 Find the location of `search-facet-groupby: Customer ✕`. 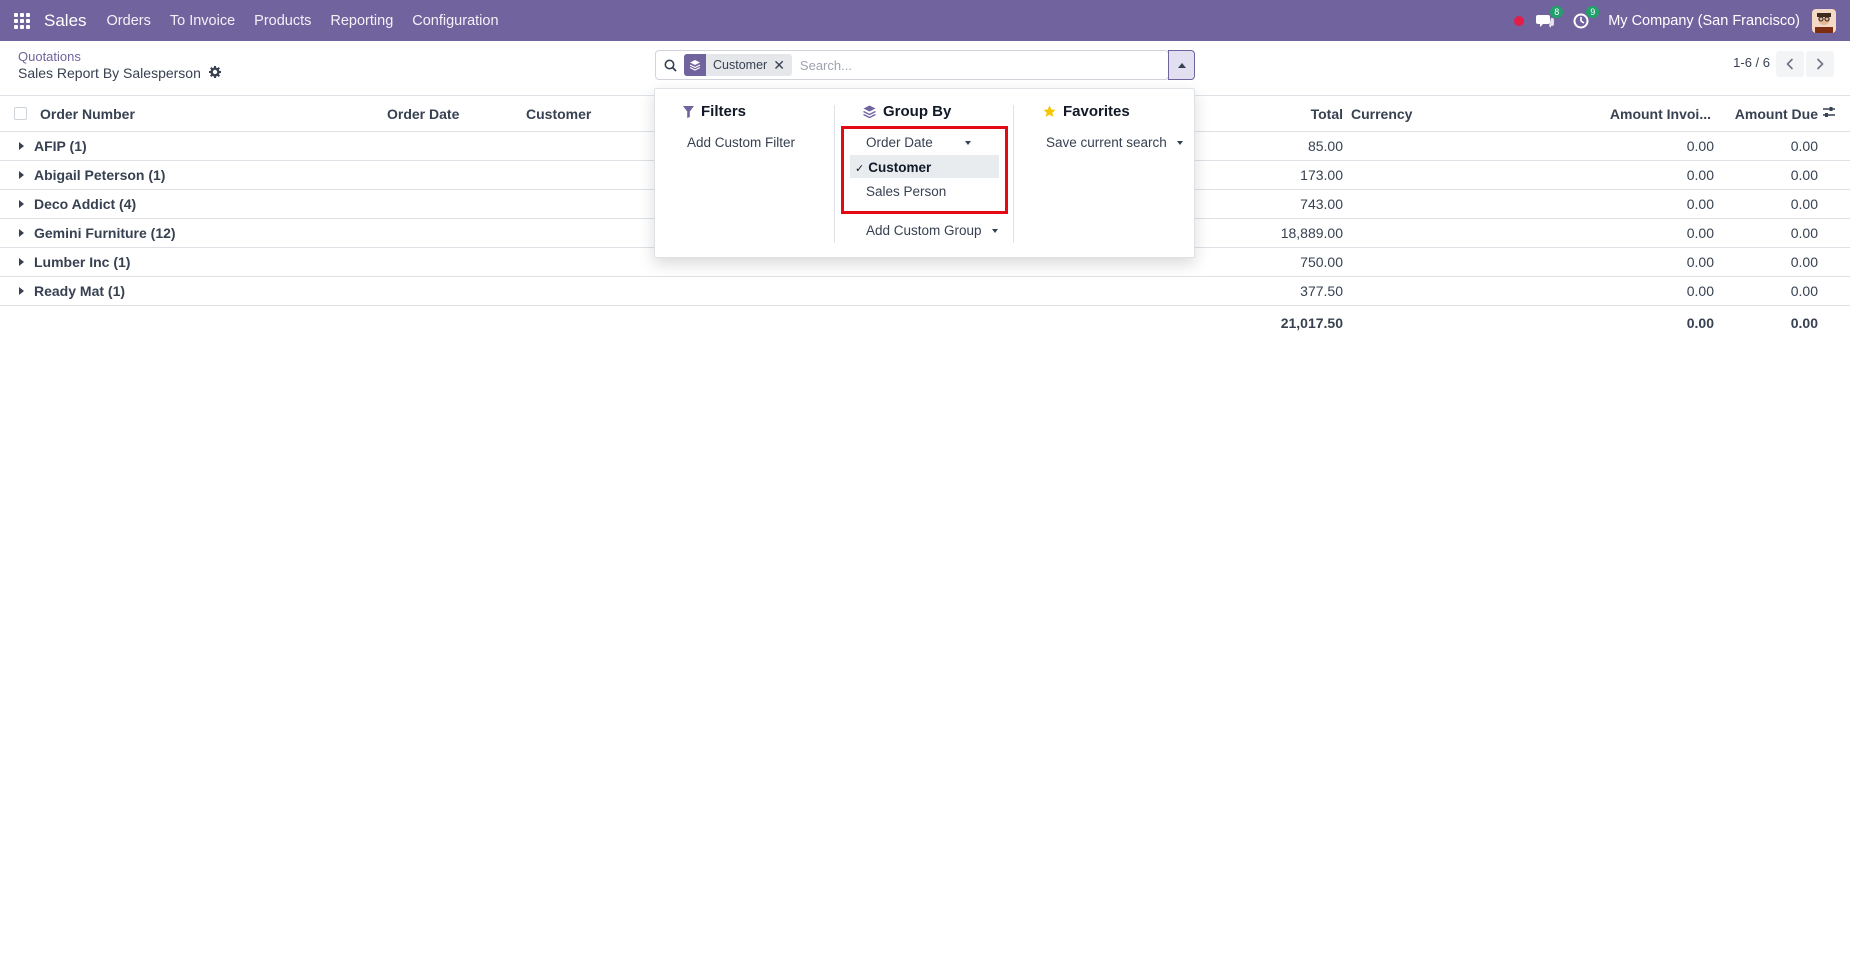

search-facet-groupby: Customer ✕ is located at coordinates (738, 65).